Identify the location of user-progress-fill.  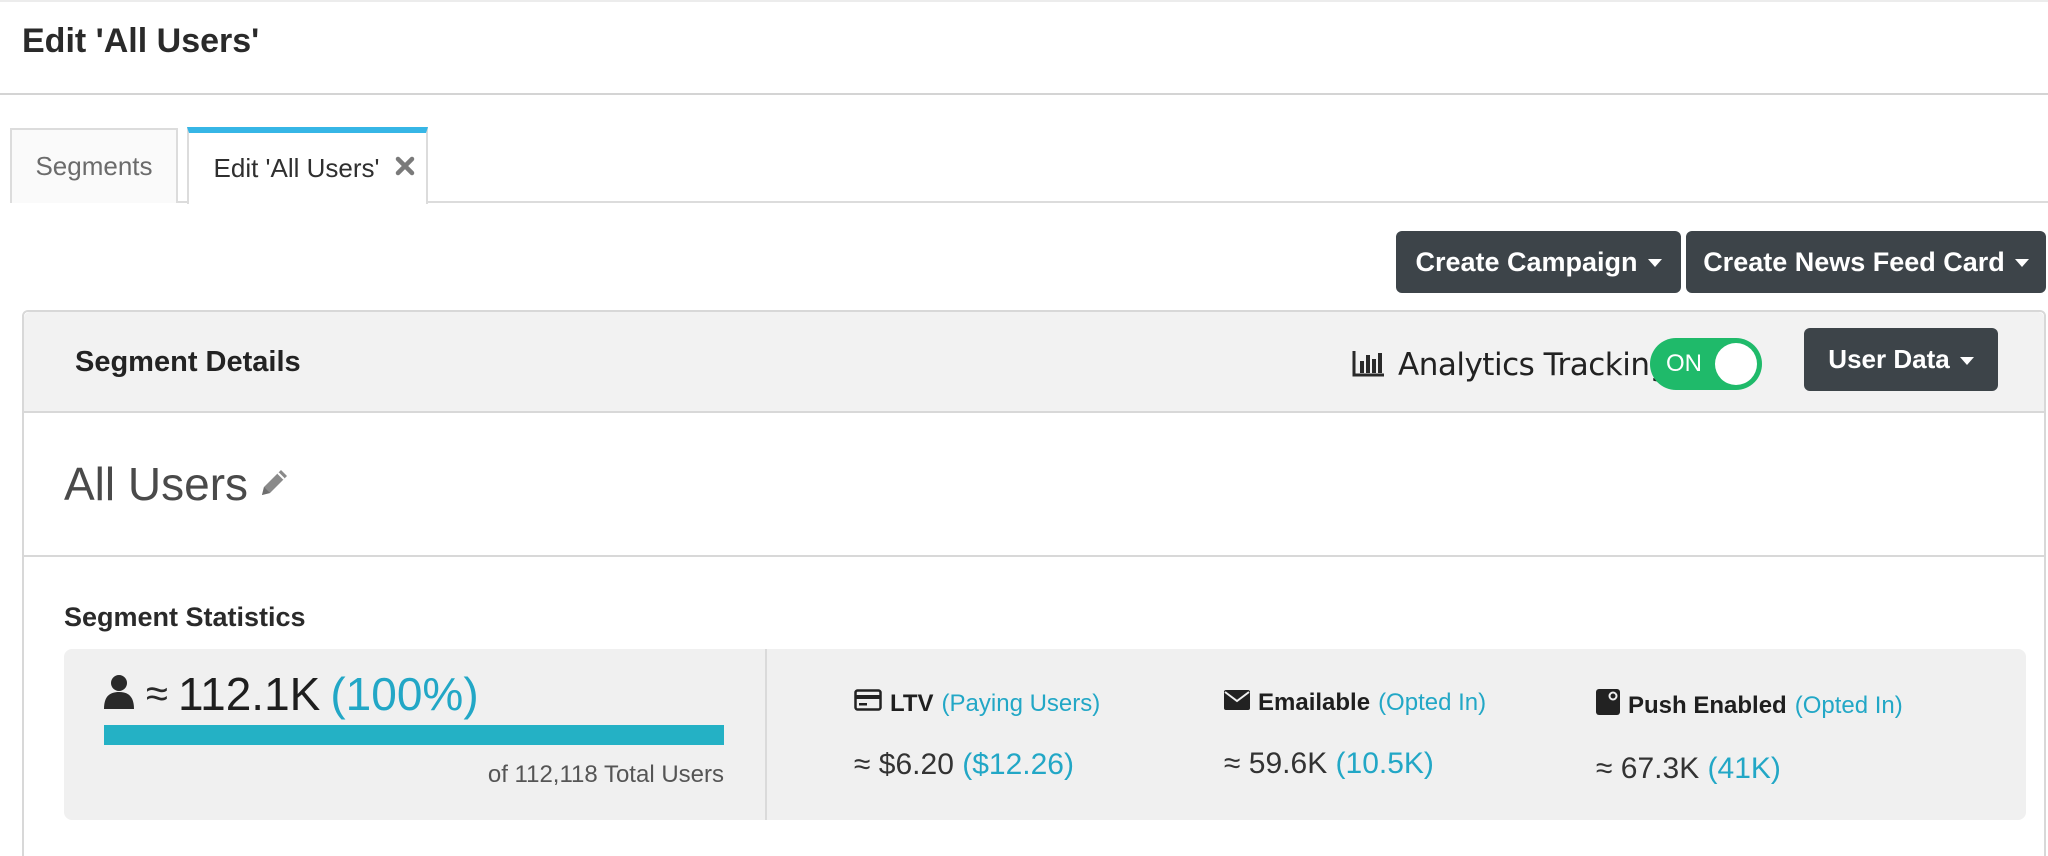
(414, 735).